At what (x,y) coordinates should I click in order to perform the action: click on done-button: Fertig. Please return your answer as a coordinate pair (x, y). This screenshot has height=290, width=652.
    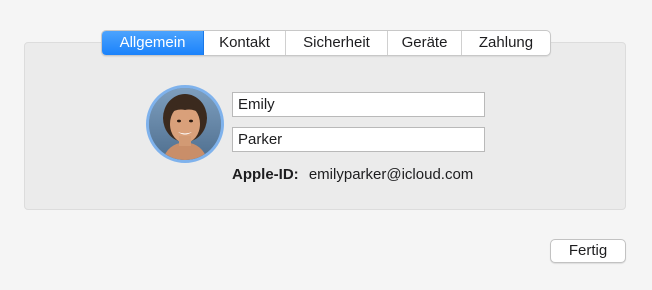
    Looking at the image, I should click on (588, 251).